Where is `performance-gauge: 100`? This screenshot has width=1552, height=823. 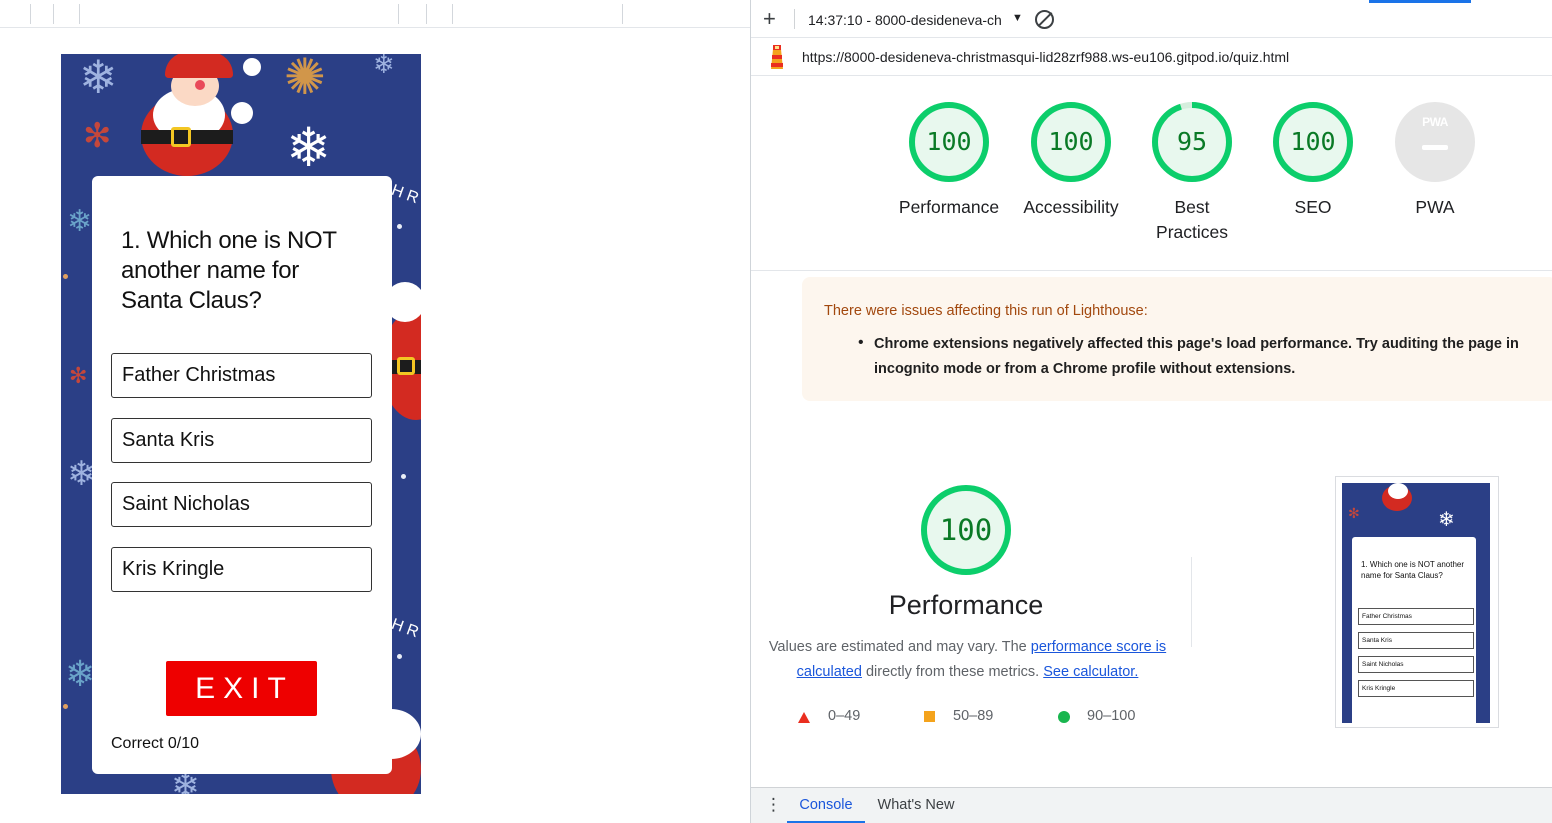
performance-gauge: 100 is located at coordinates (966, 530).